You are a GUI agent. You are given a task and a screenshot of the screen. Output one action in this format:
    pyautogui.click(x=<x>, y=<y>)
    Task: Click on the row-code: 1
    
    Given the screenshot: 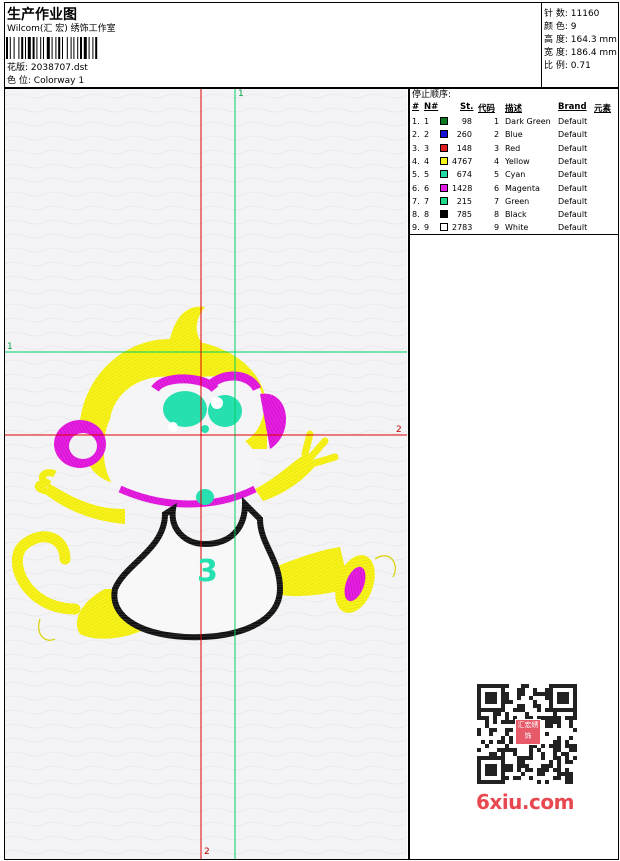 What is the action you would take?
    pyautogui.click(x=497, y=121)
    